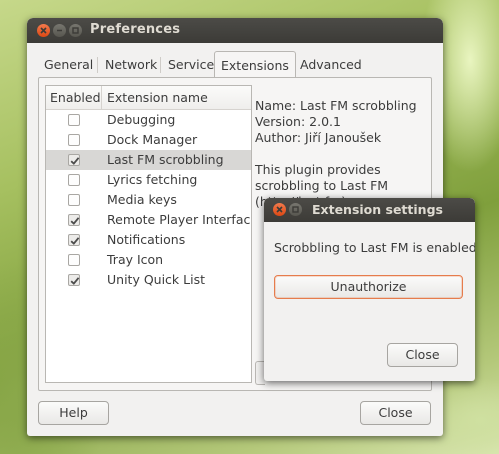  Describe the element at coordinates (152, 139) in the screenshot. I see `extension-name: Dock Manager` at that location.